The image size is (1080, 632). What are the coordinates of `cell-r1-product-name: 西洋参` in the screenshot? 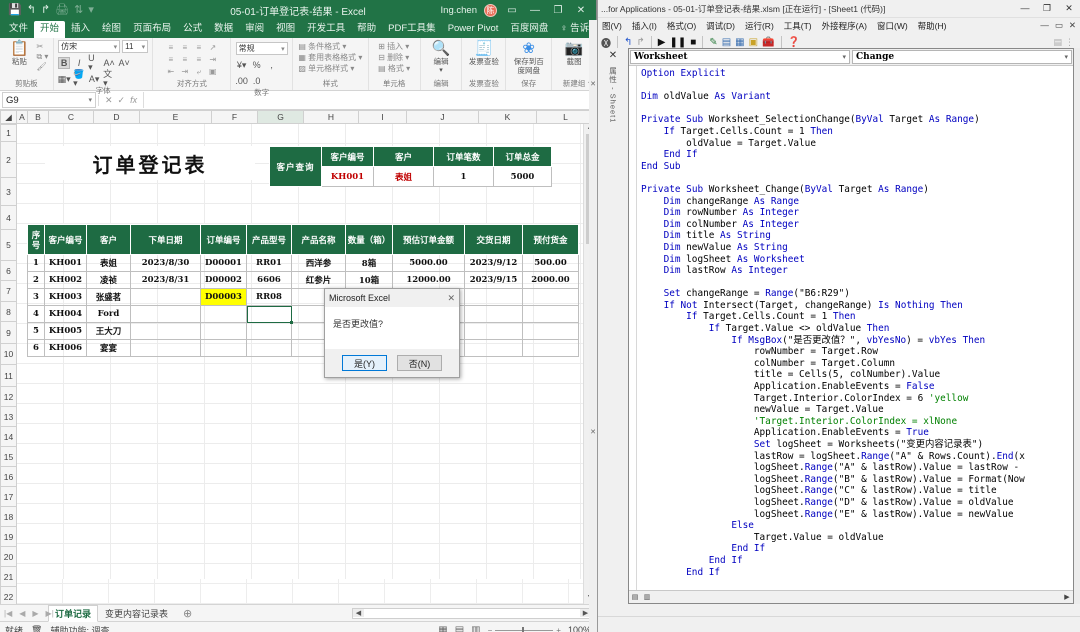 It's located at (318, 263).